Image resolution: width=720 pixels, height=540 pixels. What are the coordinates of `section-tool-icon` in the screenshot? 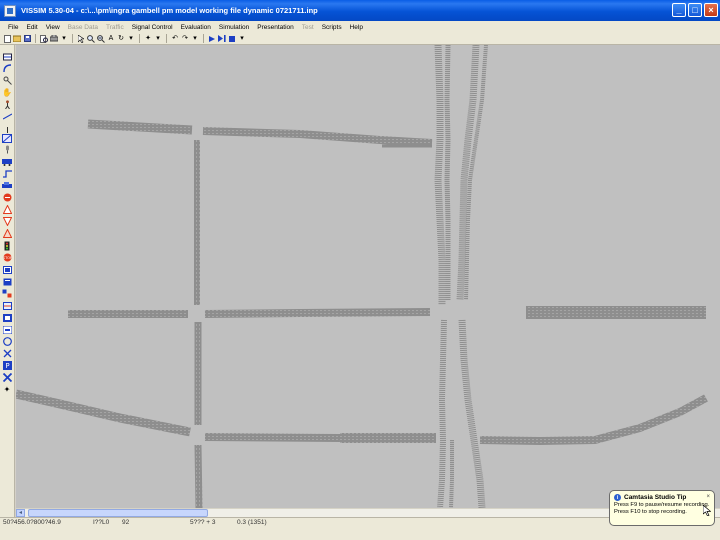 It's located at (7, 353).